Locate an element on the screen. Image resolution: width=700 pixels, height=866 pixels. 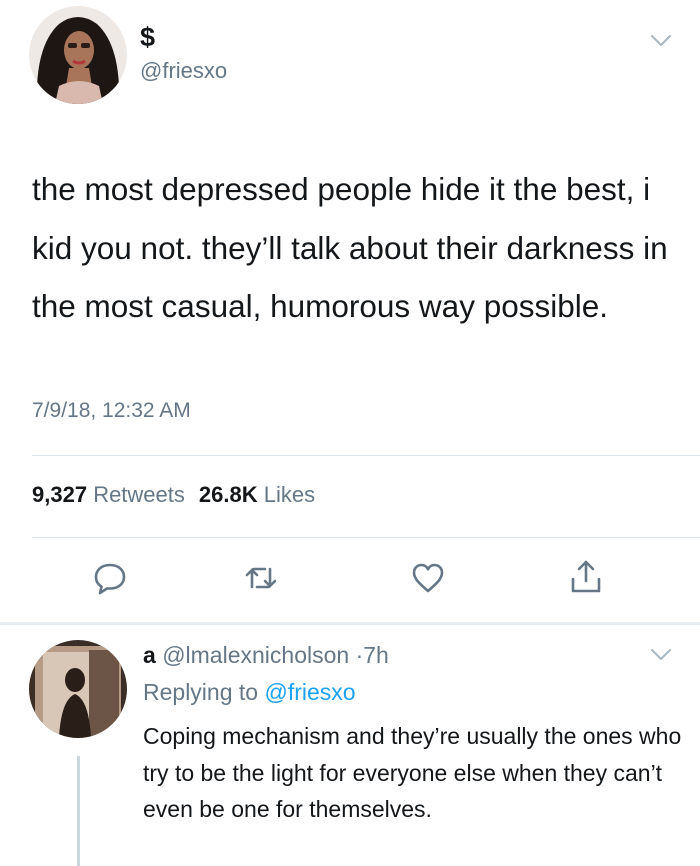
reply-icon is located at coordinates (110, 578).